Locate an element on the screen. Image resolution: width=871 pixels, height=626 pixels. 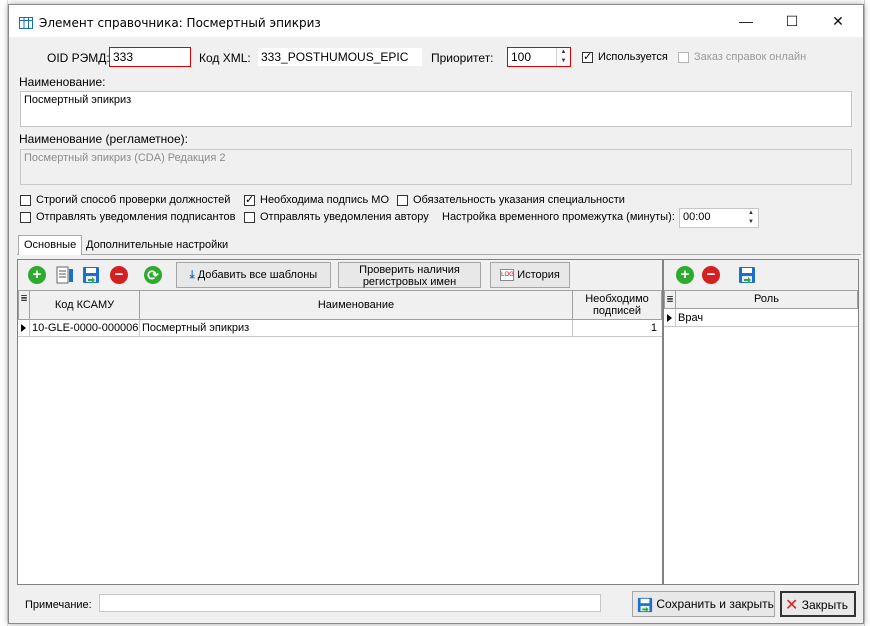
background-app-right is located at coordinates (867, 313).